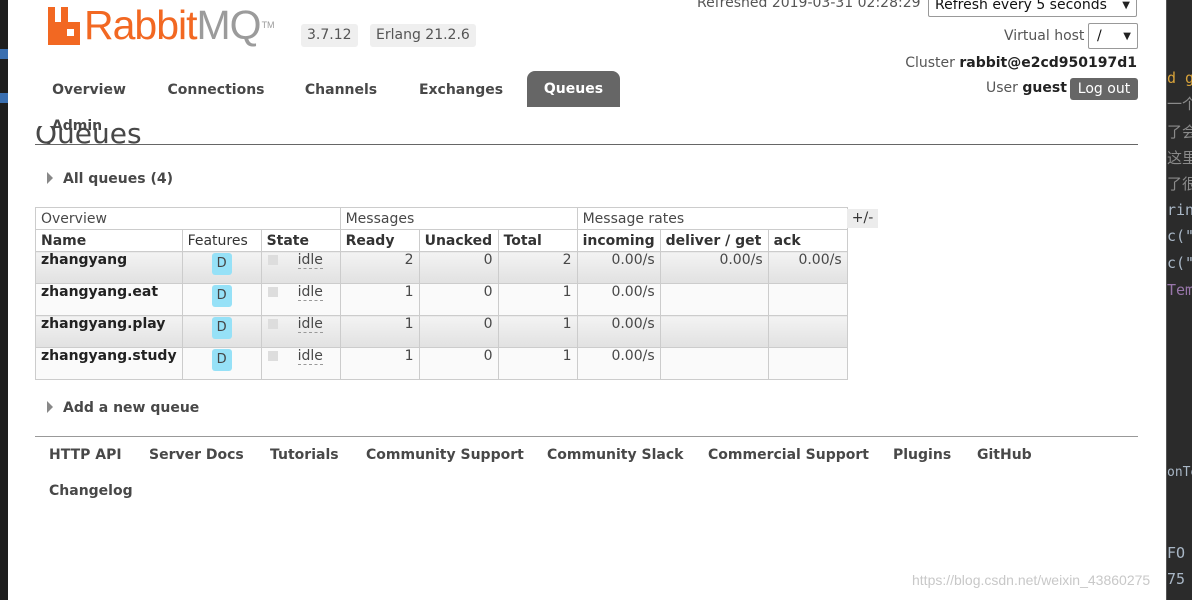 This screenshot has height=600, width=1192. I want to click on virtual-host-select: / ▼, so click(1113, 36).